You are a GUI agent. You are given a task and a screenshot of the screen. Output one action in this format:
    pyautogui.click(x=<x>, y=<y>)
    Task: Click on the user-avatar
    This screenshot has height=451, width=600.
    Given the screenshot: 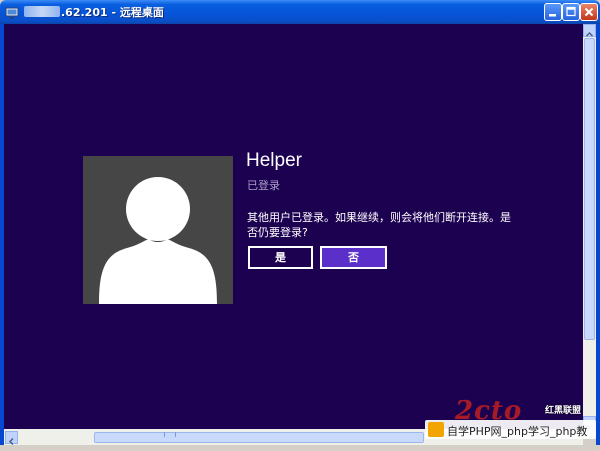 What is the action you would take?
    pyautogui.click(x=158, y=230)
    